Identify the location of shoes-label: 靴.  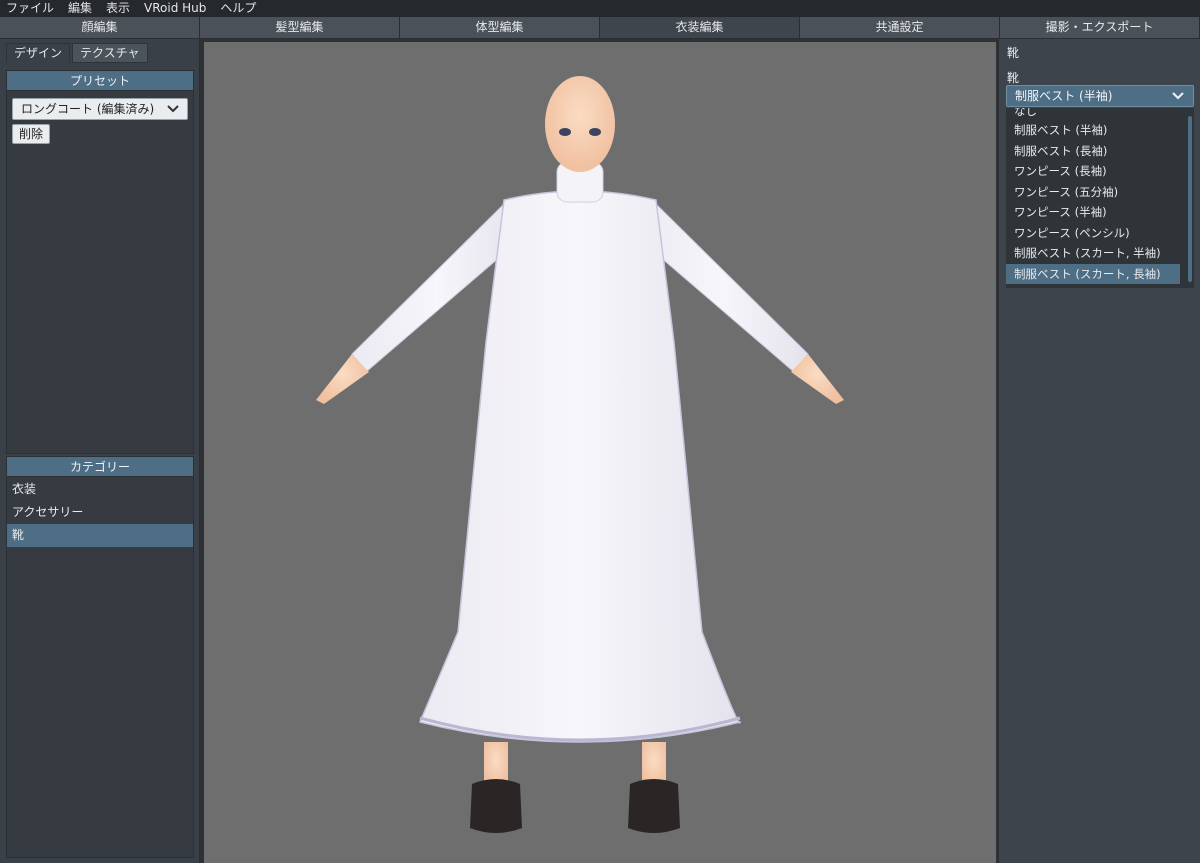
(1013, 78).